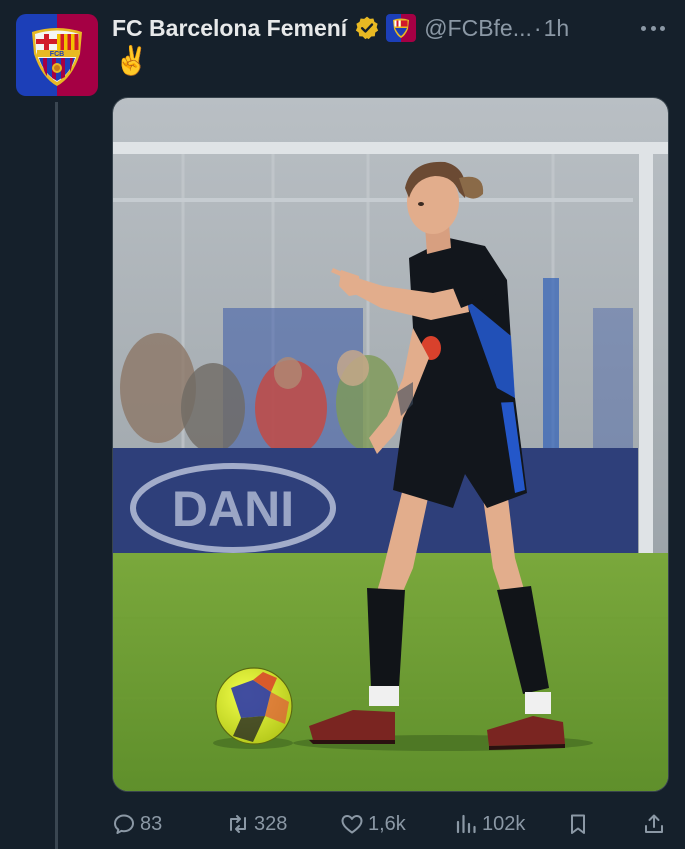 This screenshot has height=849, width=685. I want to click on timestamp: 1h, so click(557, 28).